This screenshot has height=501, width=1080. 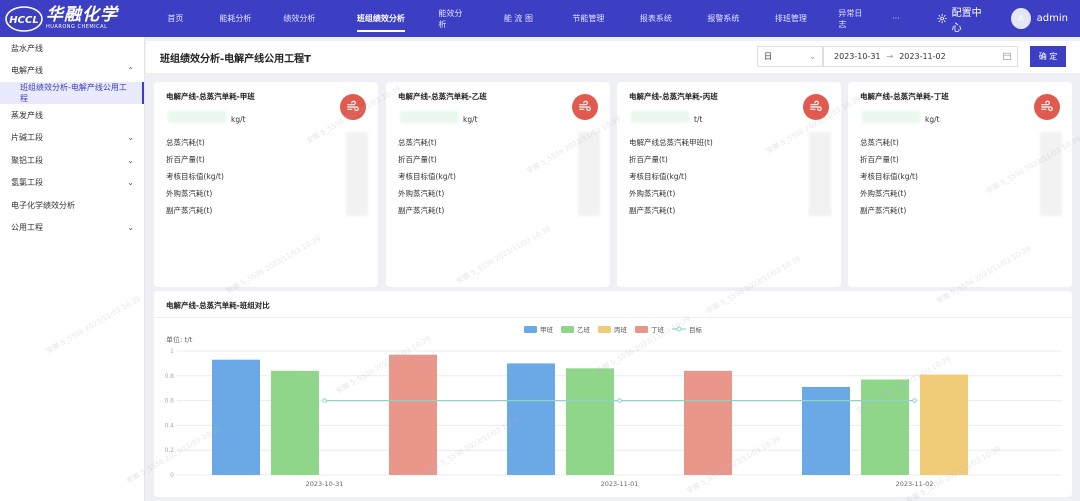 I want to click on logo: HCCL 华融化学 HUARONG CHEMICAL, so click(x=77, y=18).